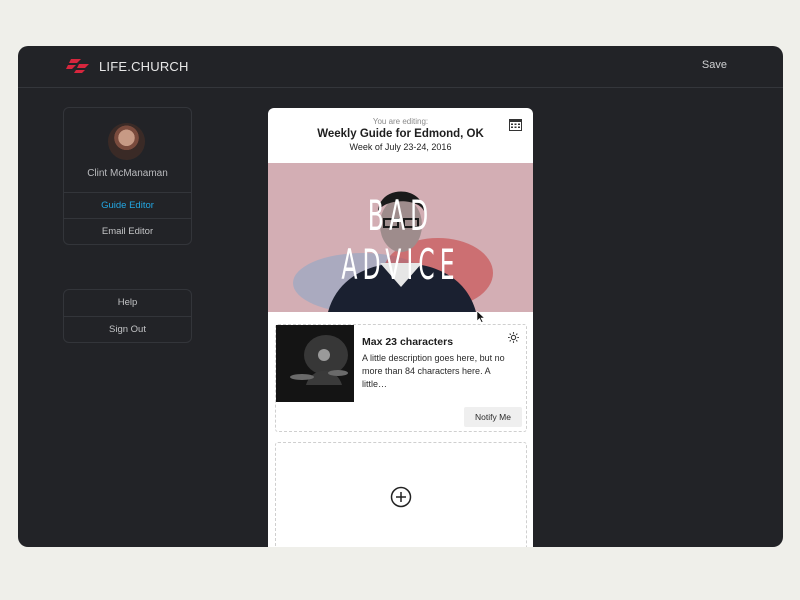 This screenshot has height=600, width=800. What do you see at coordinates (513, 337) in the screenshot?
I see `gear-icon` at bounding box center [513, 337].